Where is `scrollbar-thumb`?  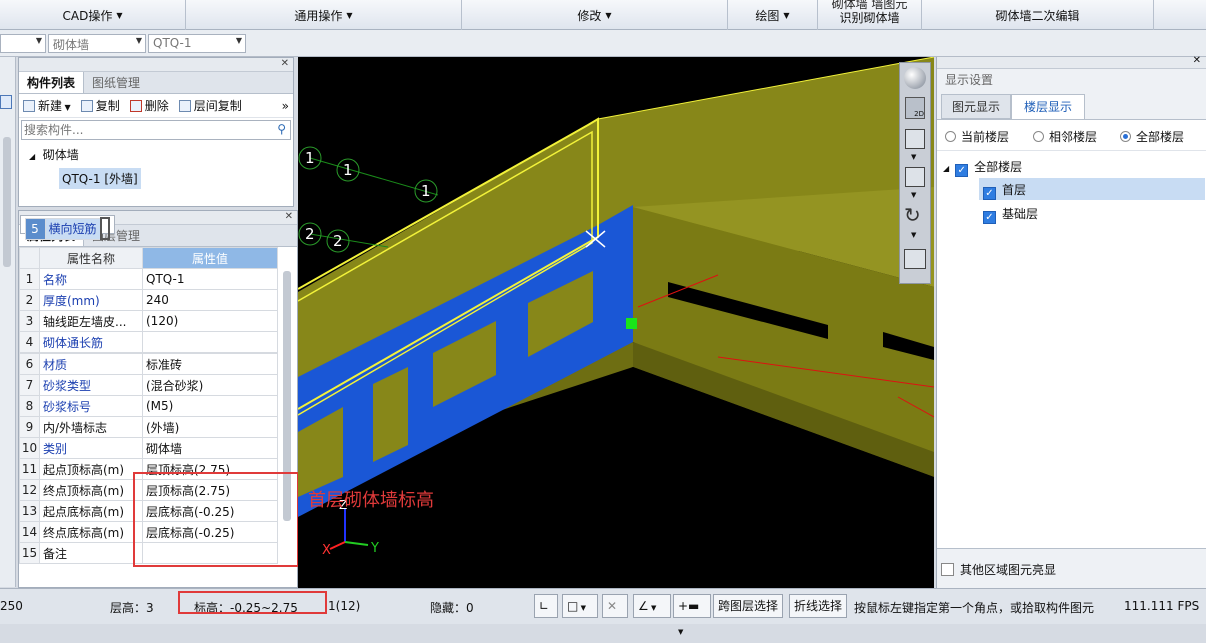
scrollbar-thumb is located at coordinates (7, 202).